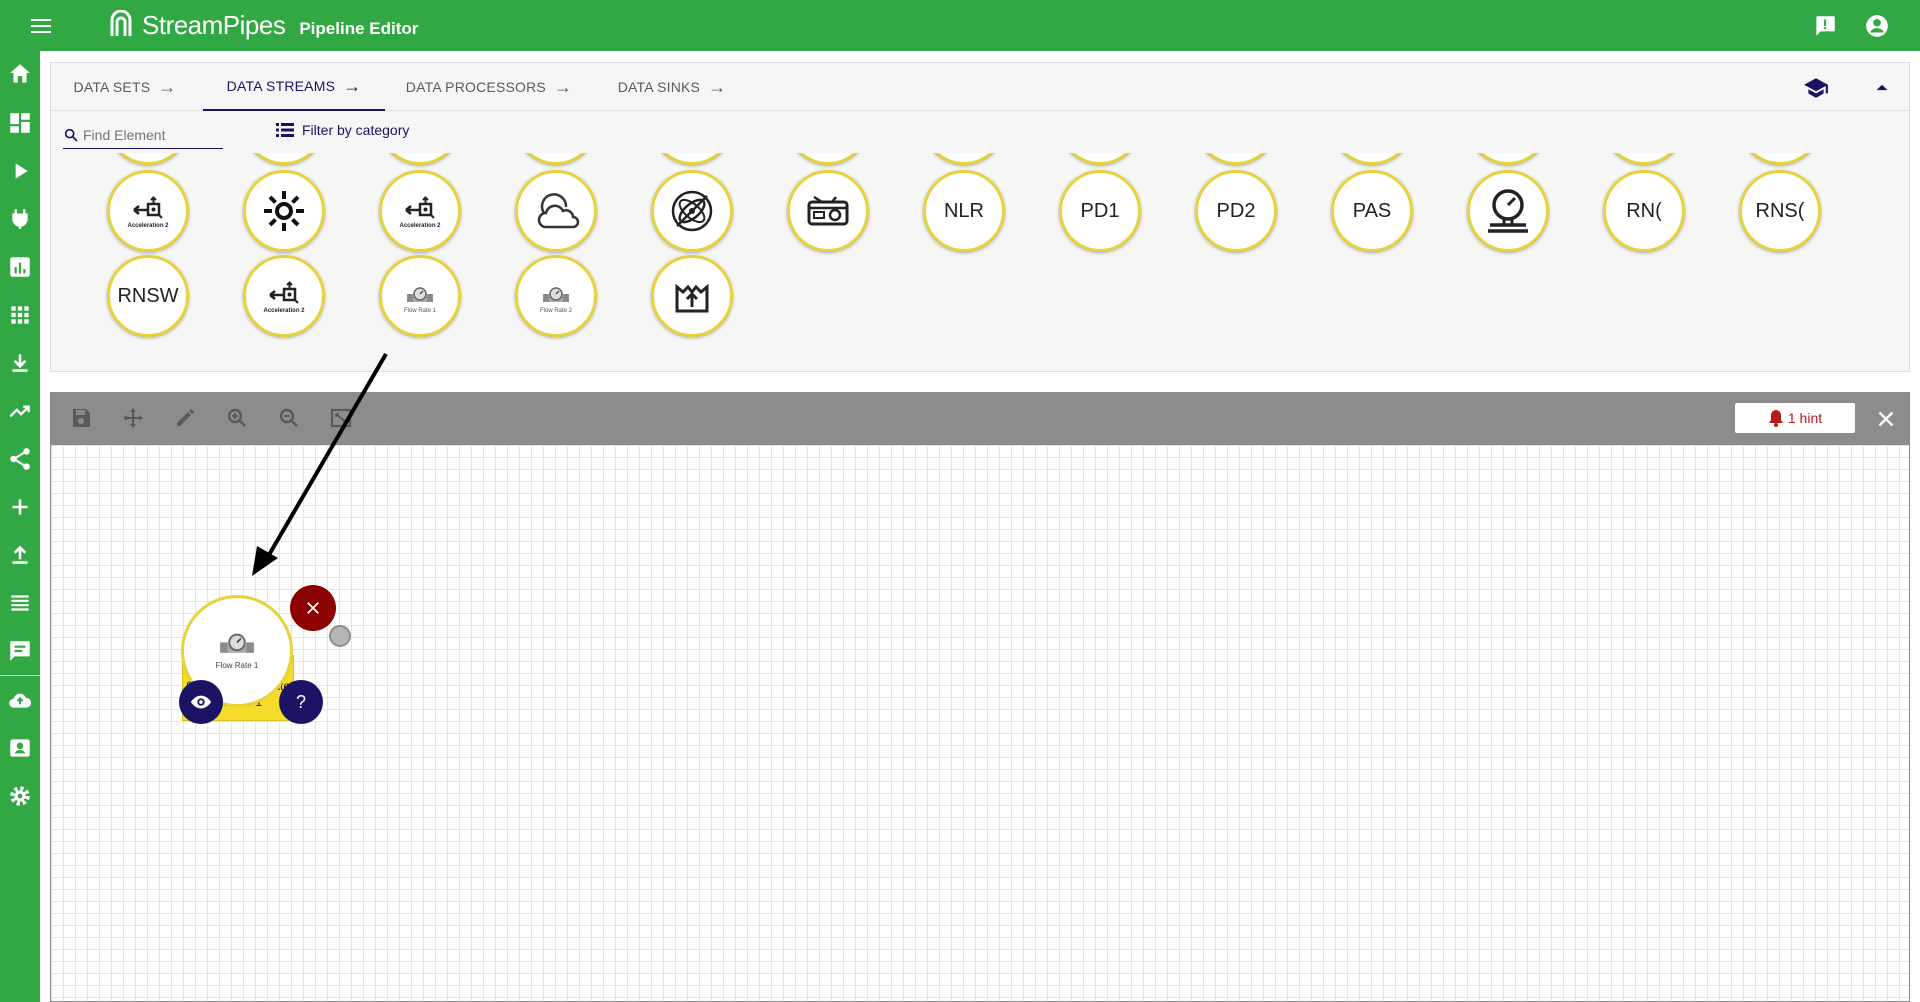 The image size is (1920, 1002). I want to click on search-icon, so click(71, 135).